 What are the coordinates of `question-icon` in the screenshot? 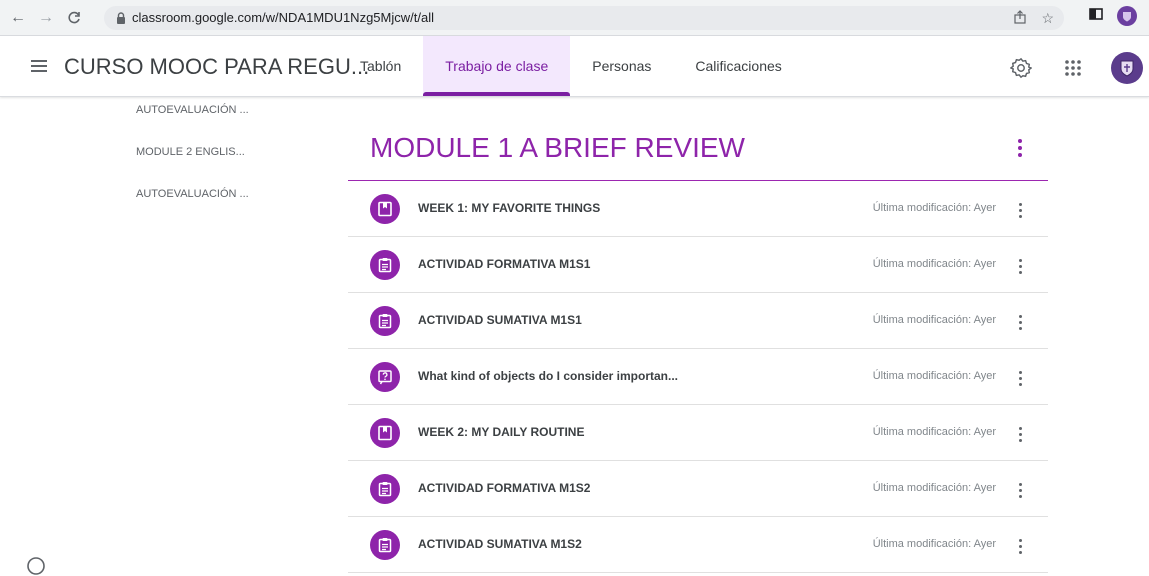 It's located at (385, 377).